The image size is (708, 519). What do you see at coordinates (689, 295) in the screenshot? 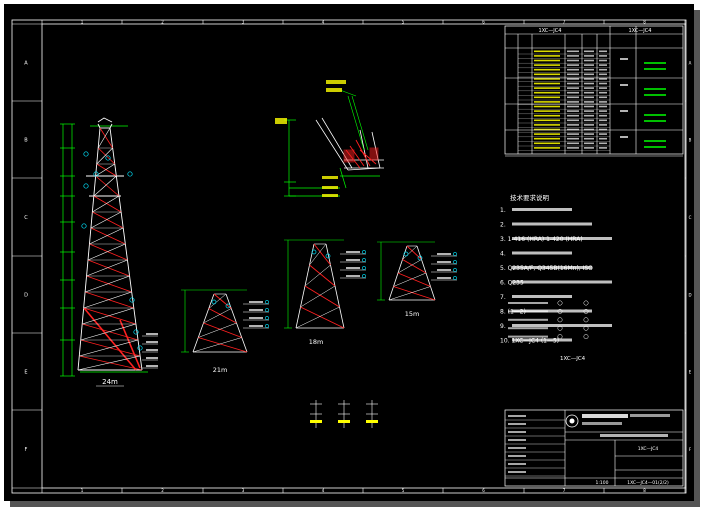
I see `zone-letter-right: D` at bounding box center [689, 295].